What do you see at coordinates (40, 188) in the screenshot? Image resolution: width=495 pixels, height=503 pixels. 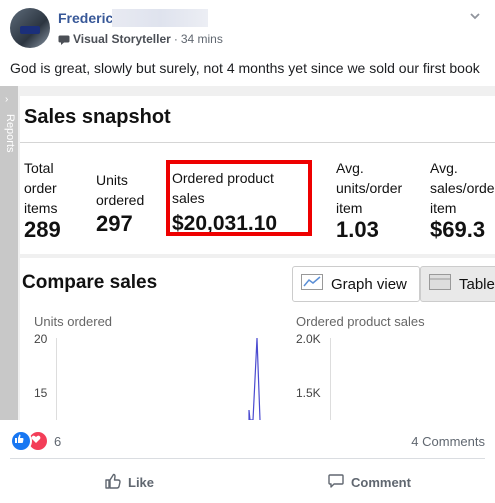 I see `metric-label-line: order` at bounding box center [40, 188].